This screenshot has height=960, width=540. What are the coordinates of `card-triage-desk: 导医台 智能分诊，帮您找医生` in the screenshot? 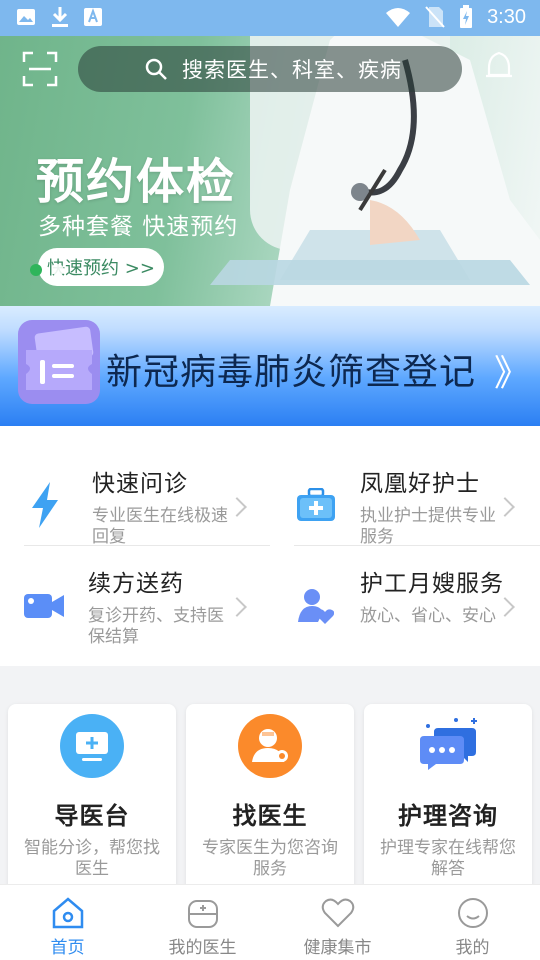 It's located at (92, 804).